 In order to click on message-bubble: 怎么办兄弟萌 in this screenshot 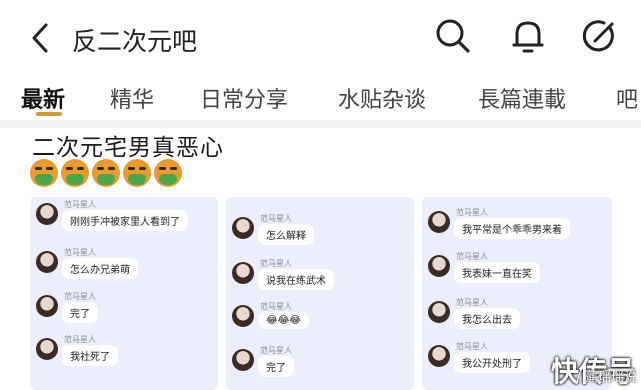, I will do `click(100, 268)`.